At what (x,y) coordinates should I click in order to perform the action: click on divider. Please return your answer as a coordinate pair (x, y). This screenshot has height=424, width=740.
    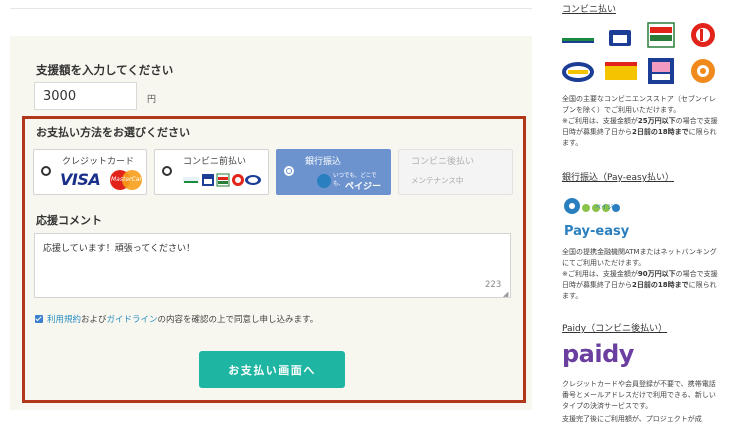
    Looking at the image, I should click on (271, 8).